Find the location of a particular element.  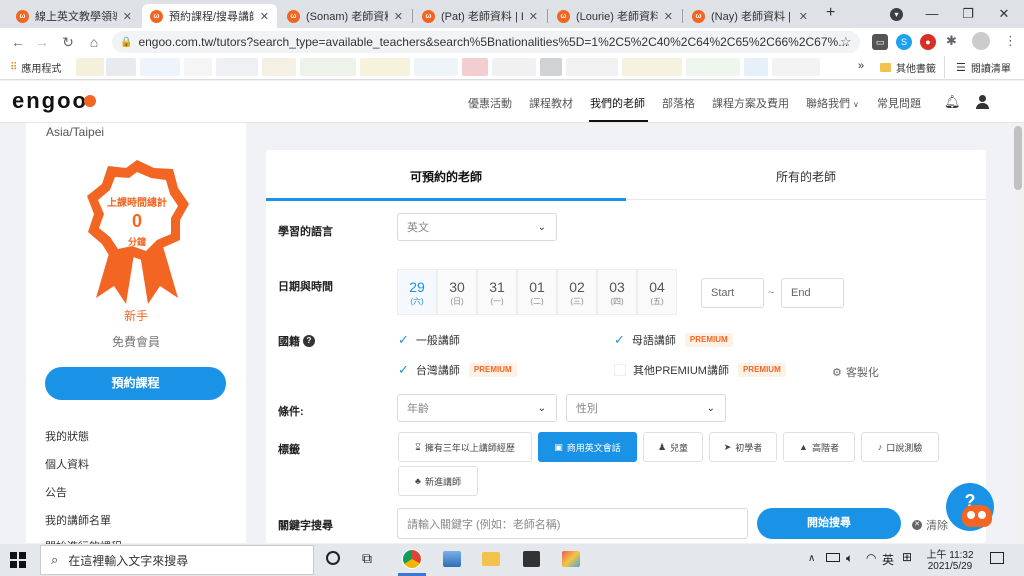

nationality-option-other-premium: 其他PREMIUM講師 PREMIUM is located at coordinates (700, 370).